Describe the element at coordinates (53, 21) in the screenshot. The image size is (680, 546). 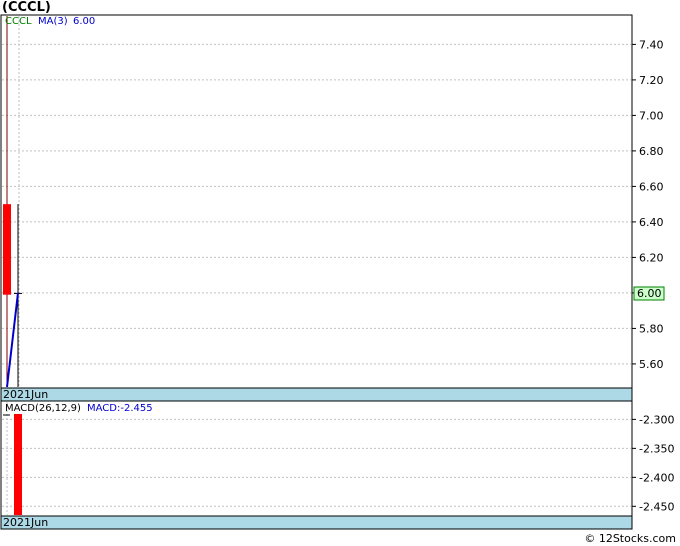
I see `ma-legend-label: MA(3)` at that location.